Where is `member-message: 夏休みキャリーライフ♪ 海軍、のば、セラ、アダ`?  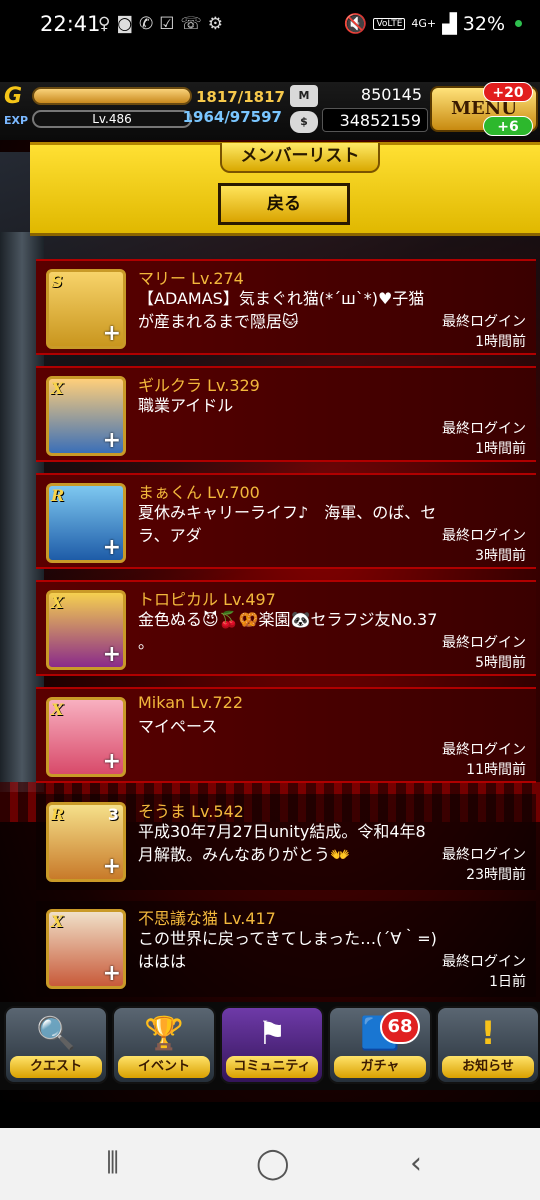 member-message: 夏休みキャリーライフ♪ 海軍、のば、セラ、アダ is located at coordinates (287, 524).